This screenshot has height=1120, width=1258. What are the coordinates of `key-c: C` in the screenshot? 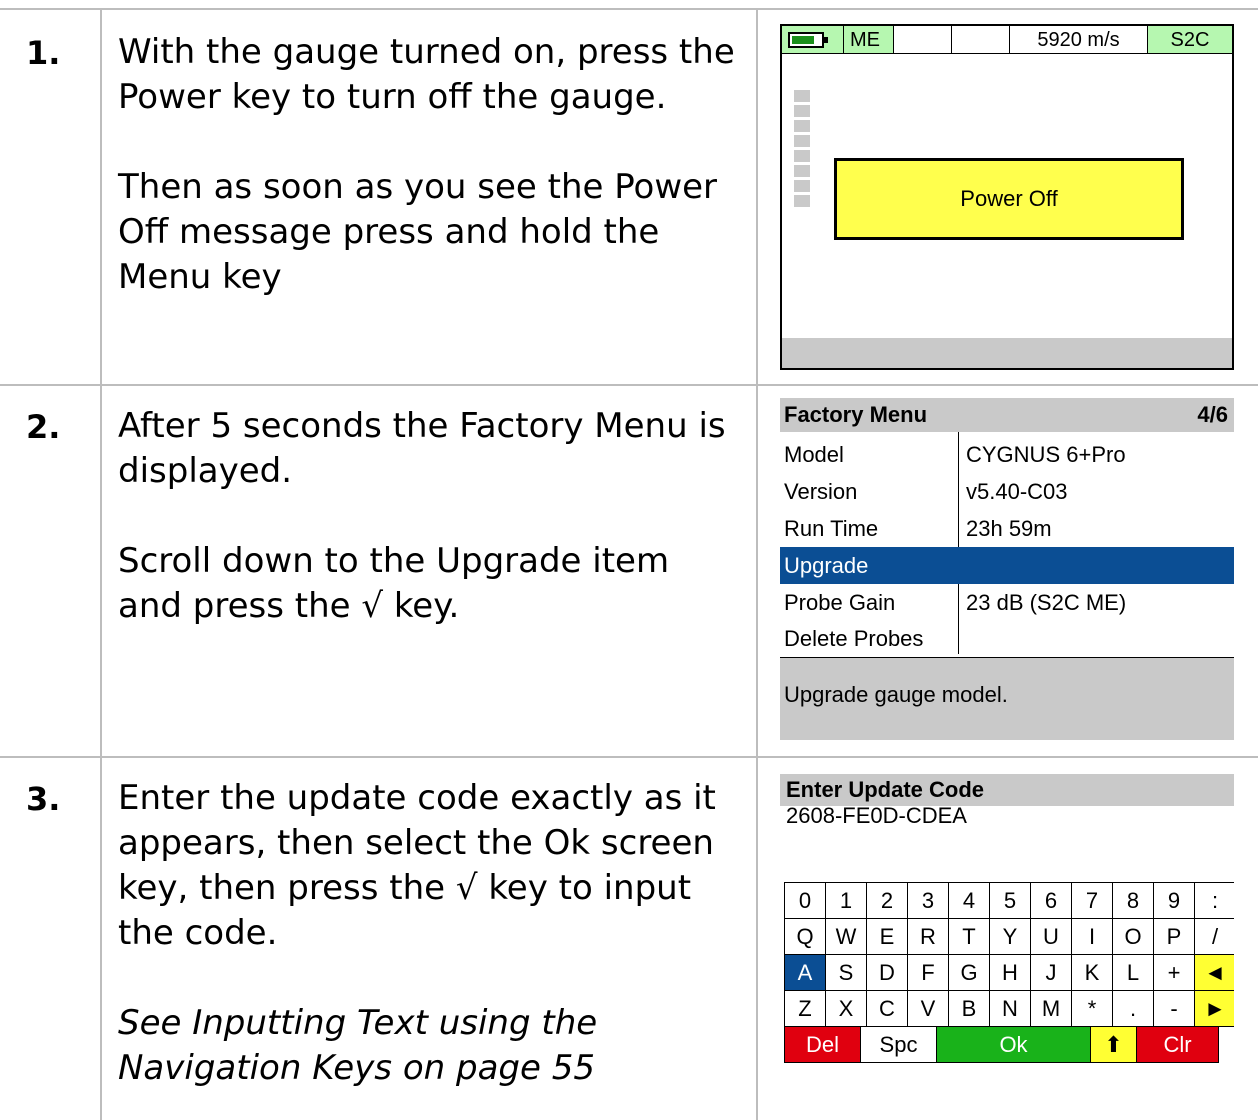 It's located at (887, 1009).